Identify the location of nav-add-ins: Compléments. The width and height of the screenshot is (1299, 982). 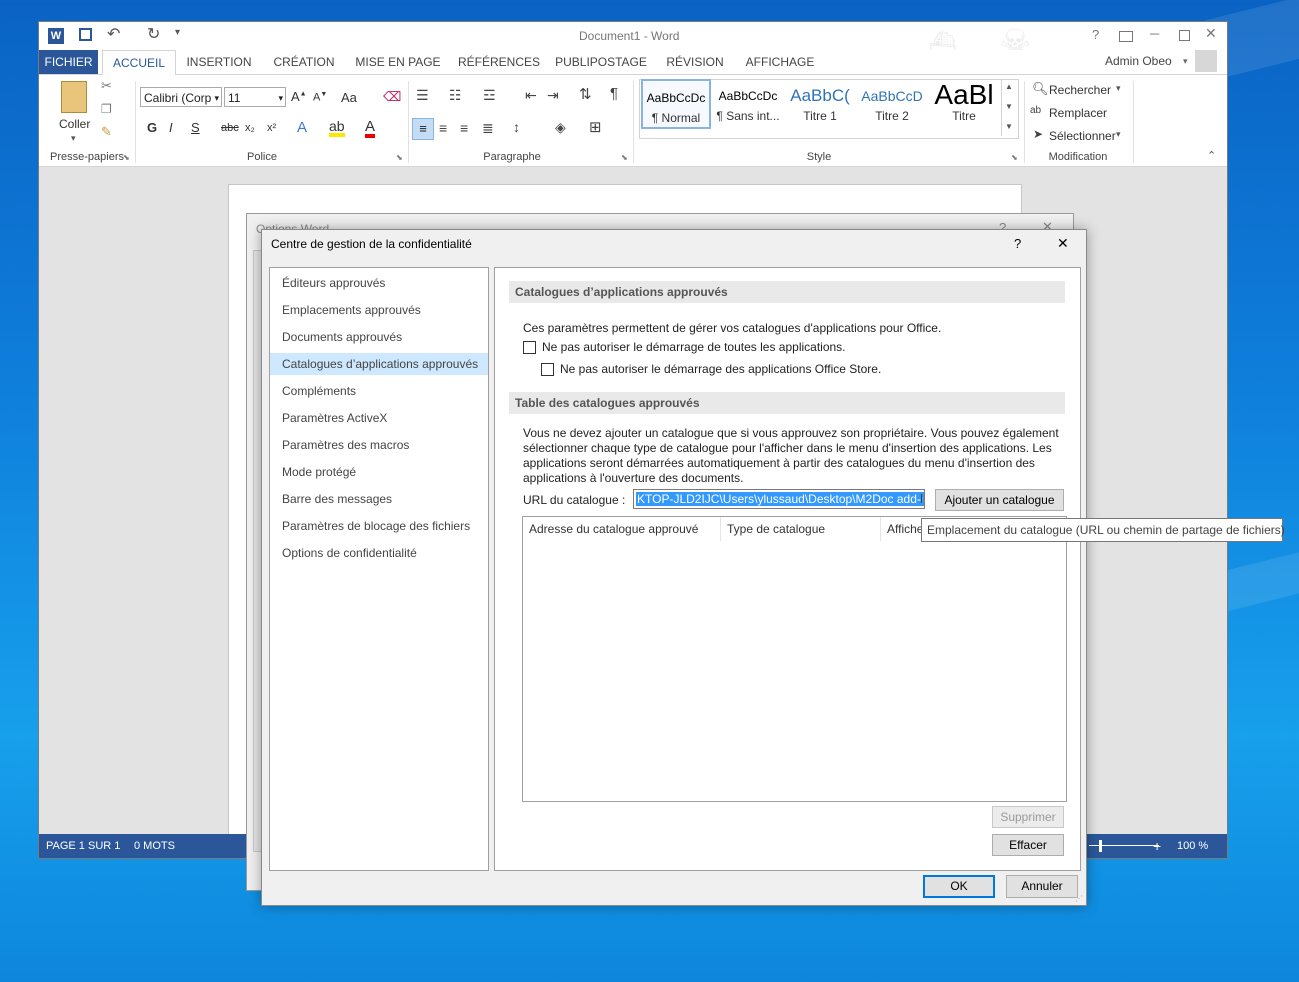
(379, 391).